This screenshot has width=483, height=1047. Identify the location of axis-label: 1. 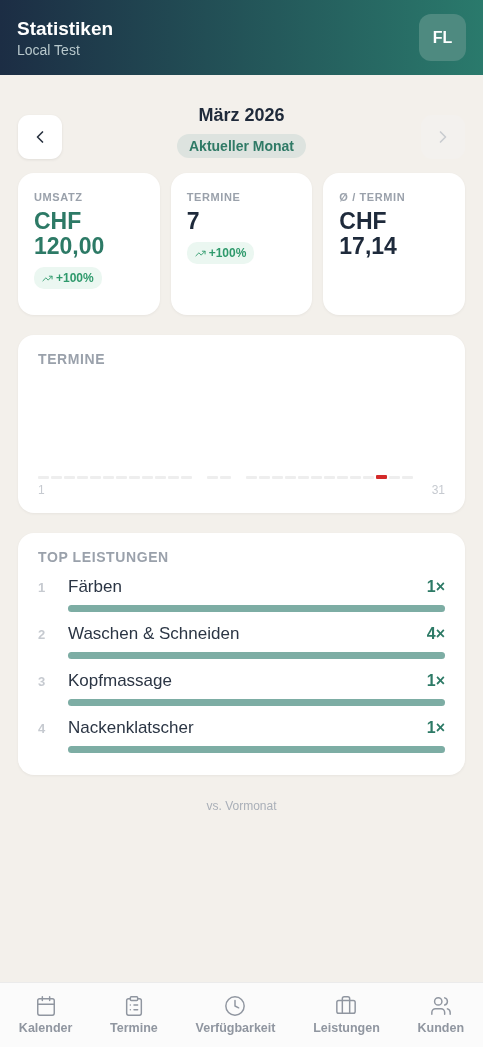
(41, 490).